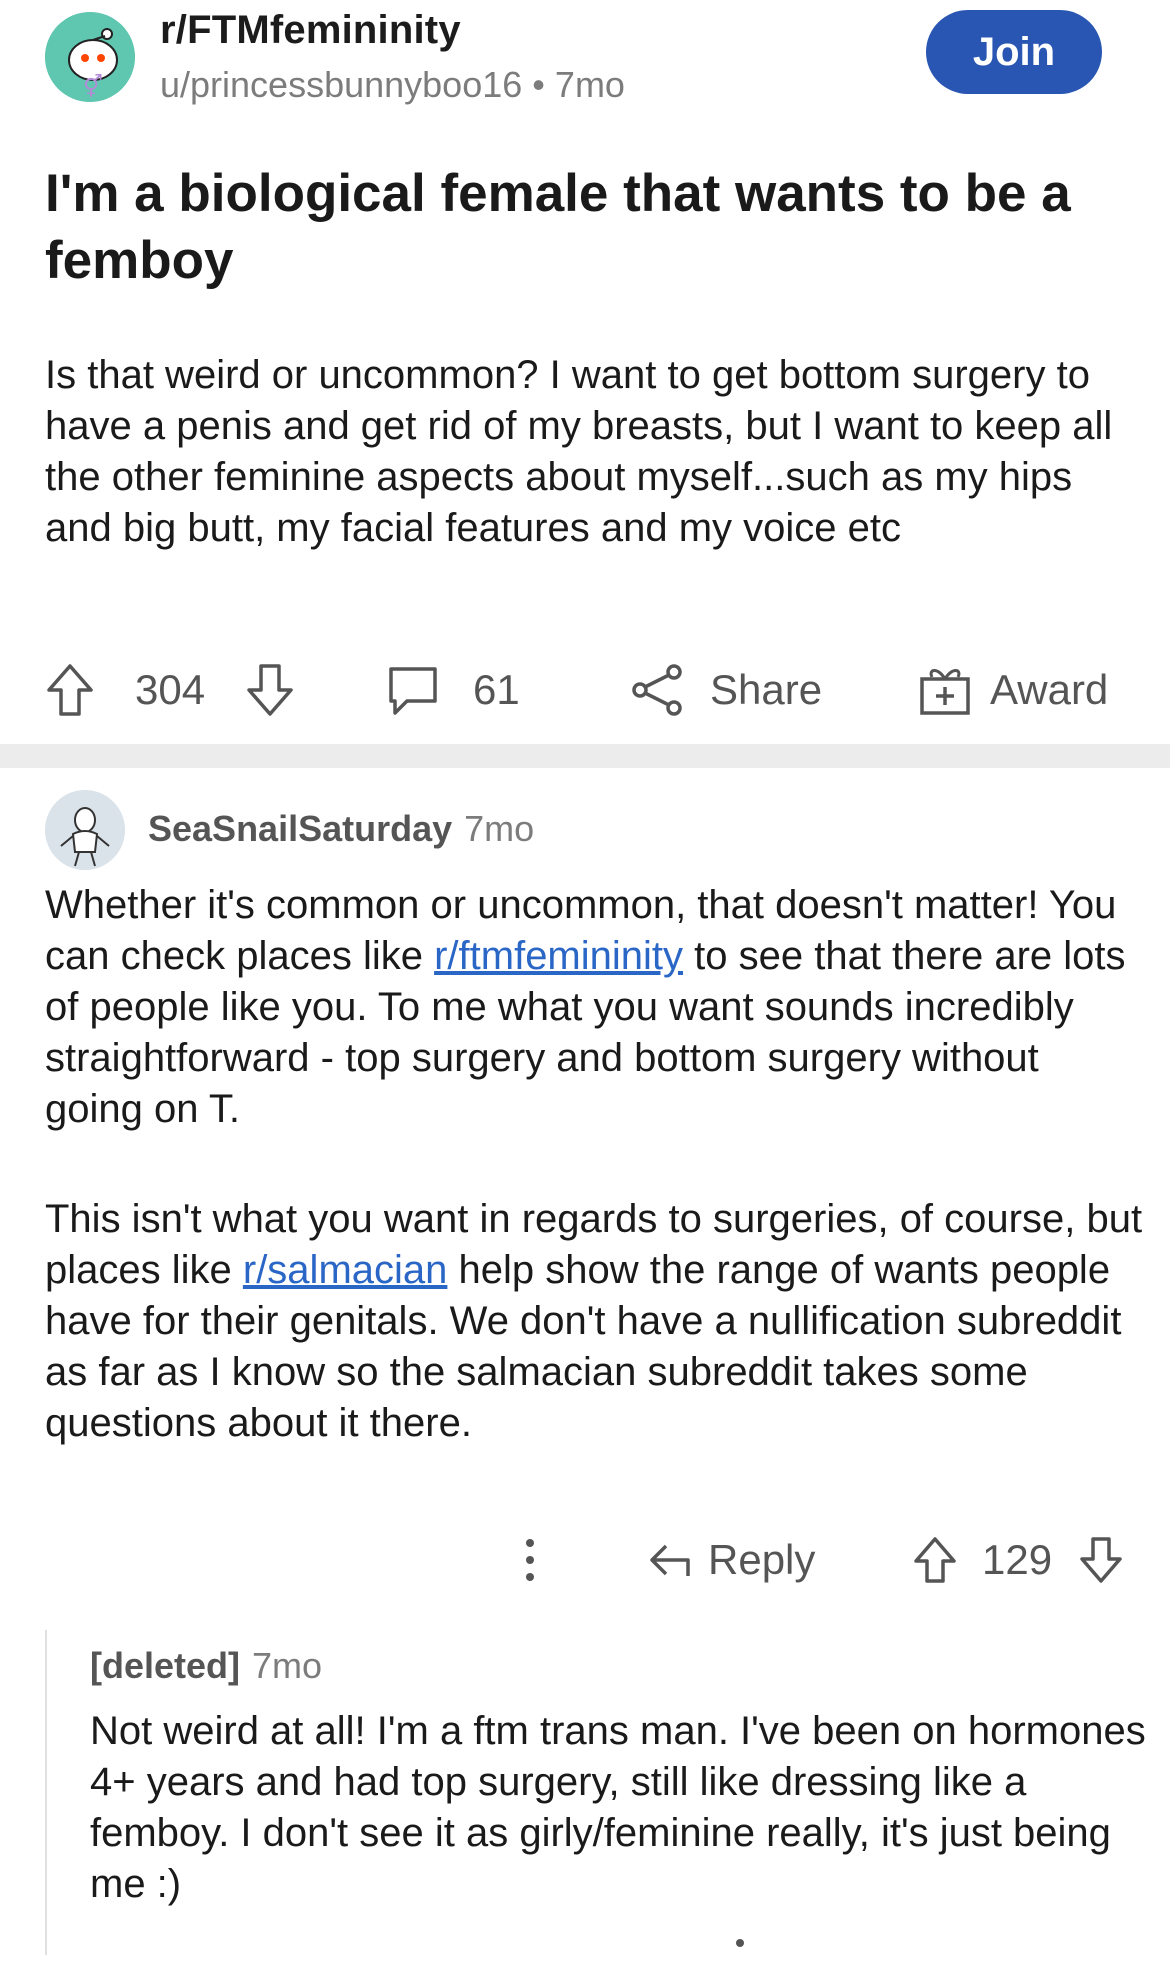 This screenshot has width=1170, height=1975. What do you see at coordinates (670, 1560) in the screenshot?
I see `reply-arrow-icon` at bounding box center [670, 1560].